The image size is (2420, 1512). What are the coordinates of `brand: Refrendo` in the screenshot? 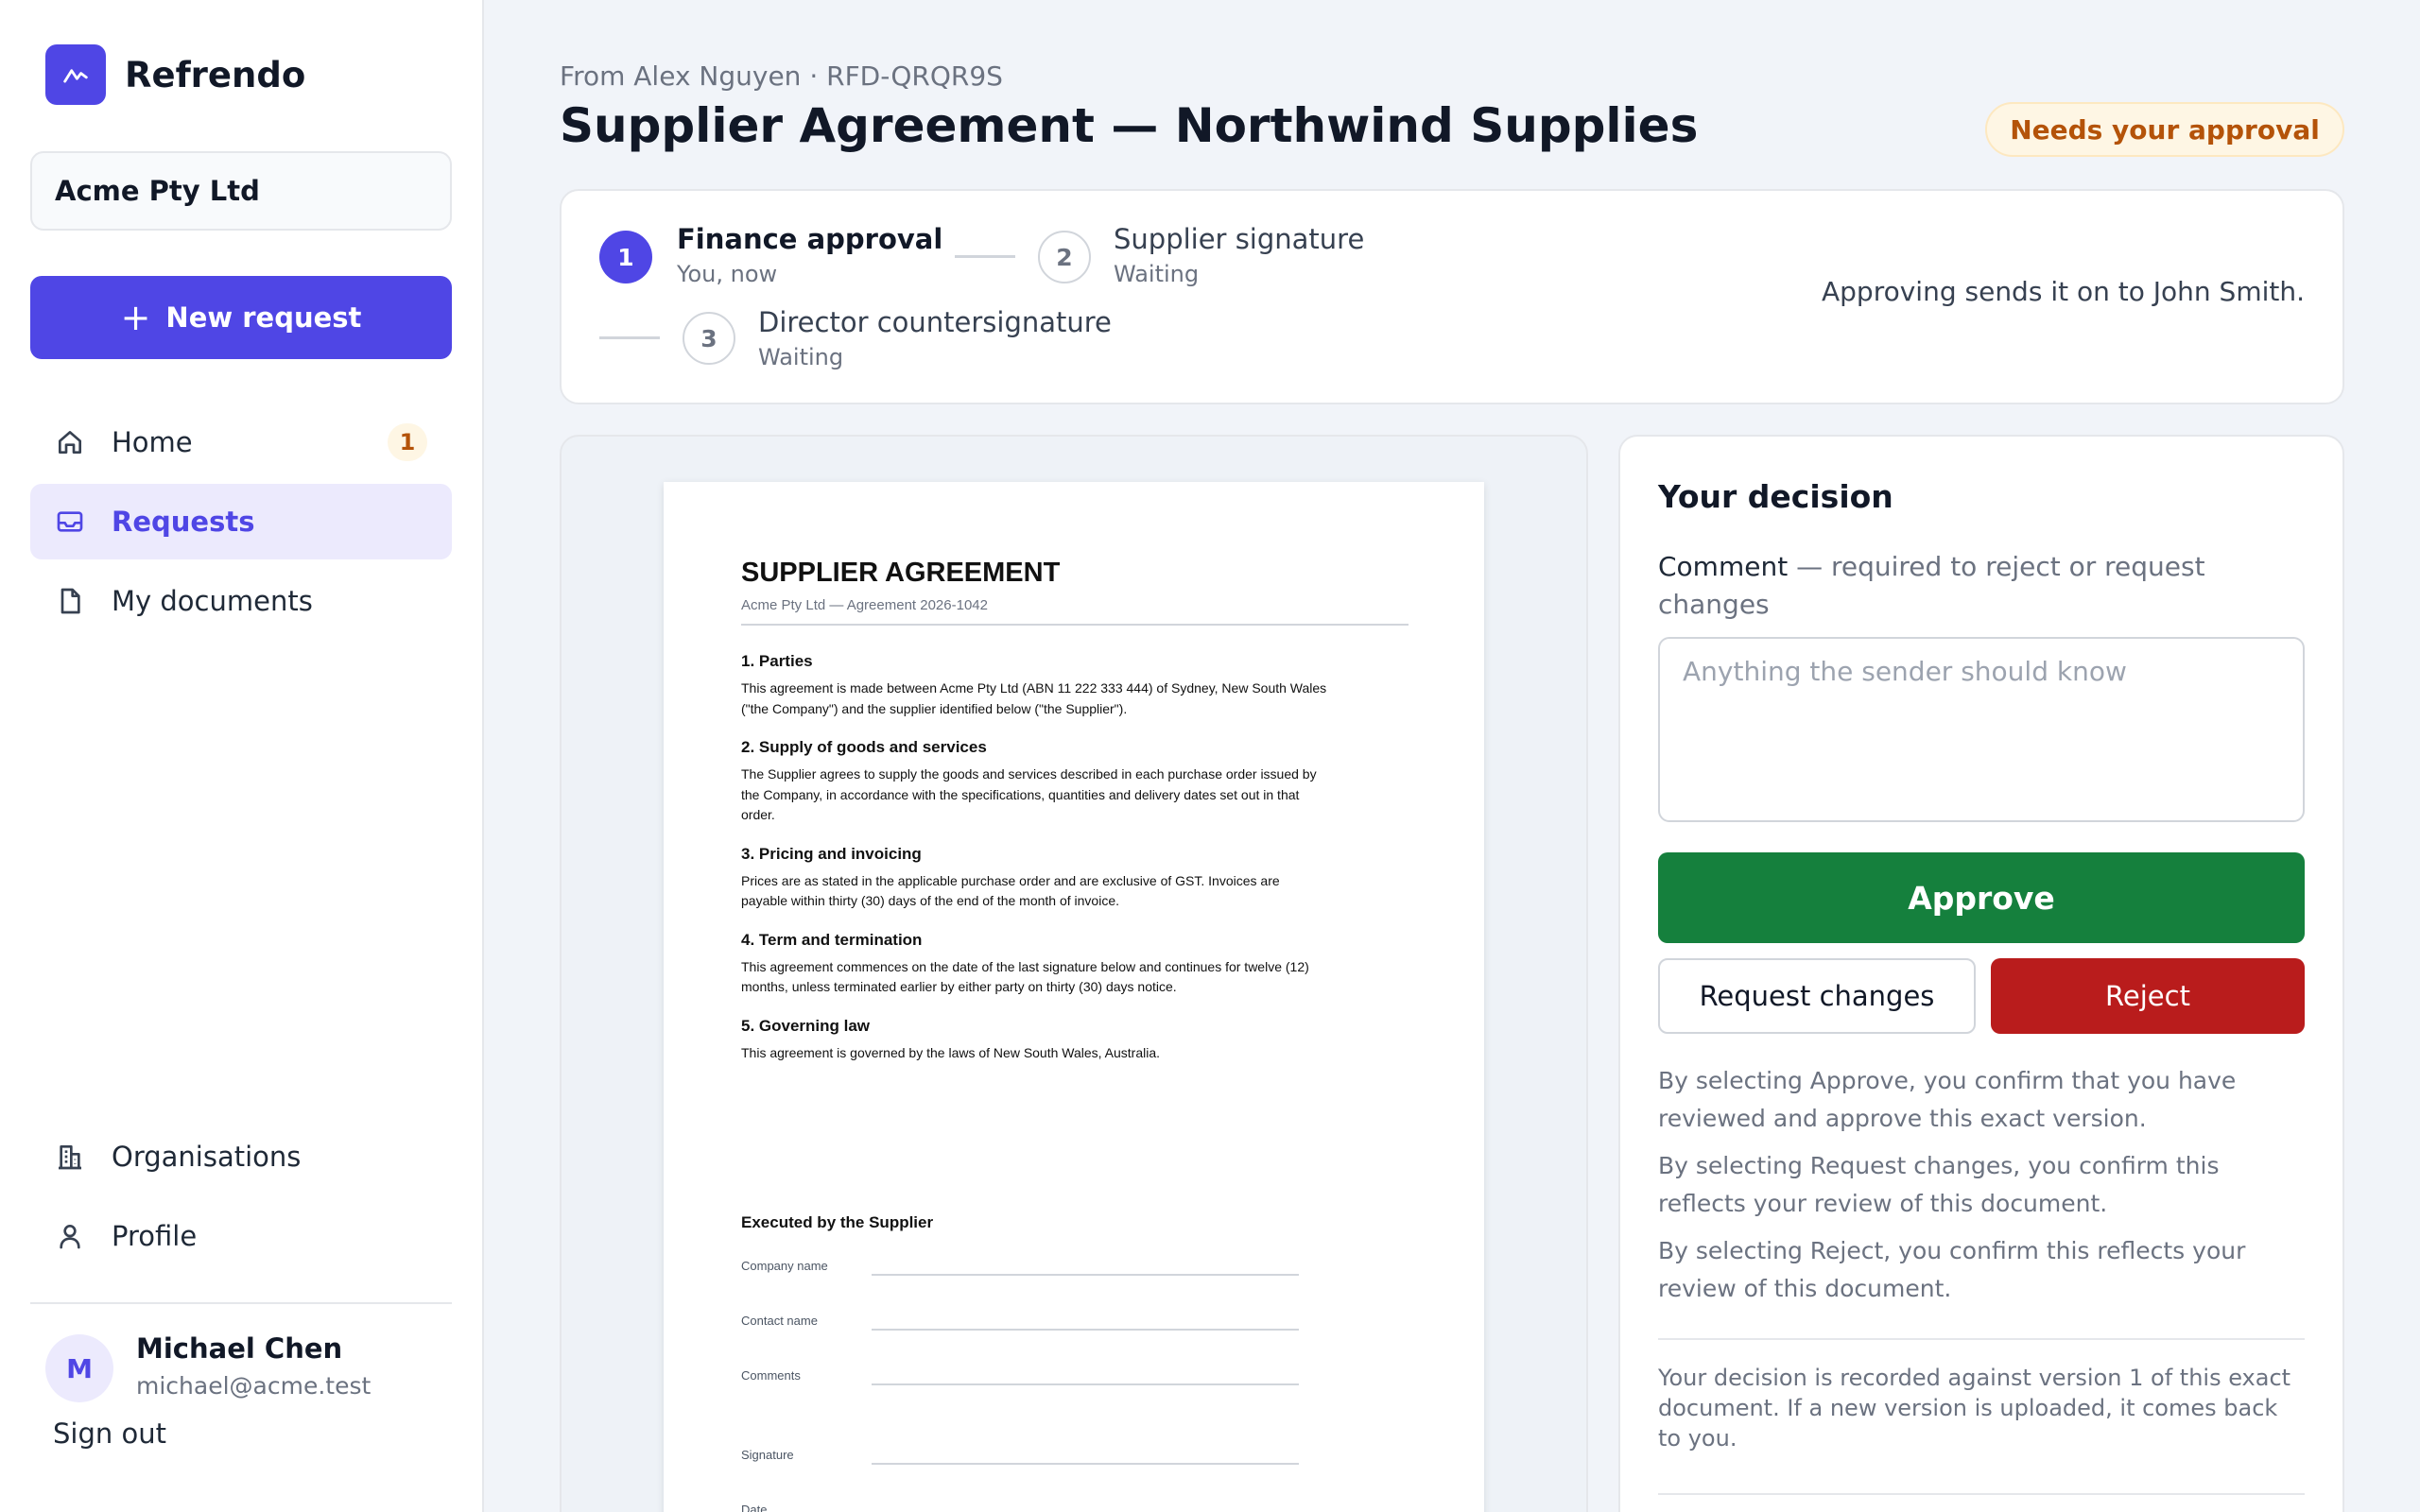 It's located at (175, 74).